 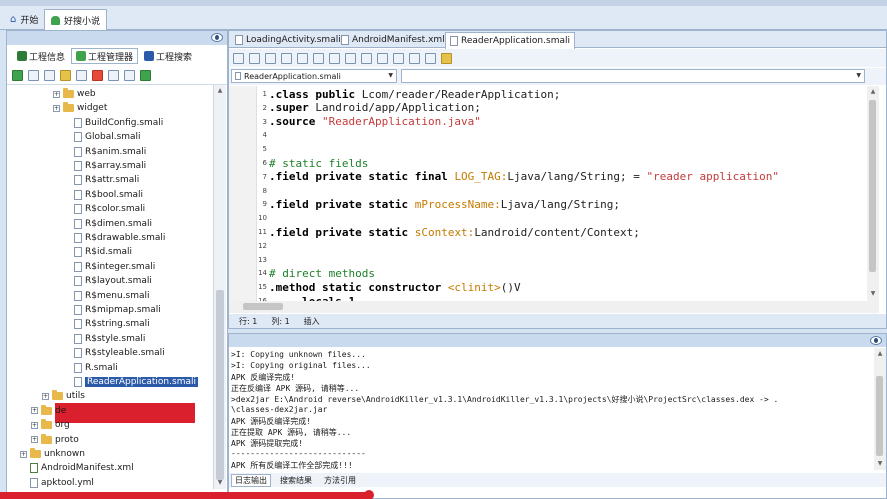 What do you see at coordinates (80, 108) in the screenshot?
I see `tree-folder: + widget` at bounding box center [80, 108].